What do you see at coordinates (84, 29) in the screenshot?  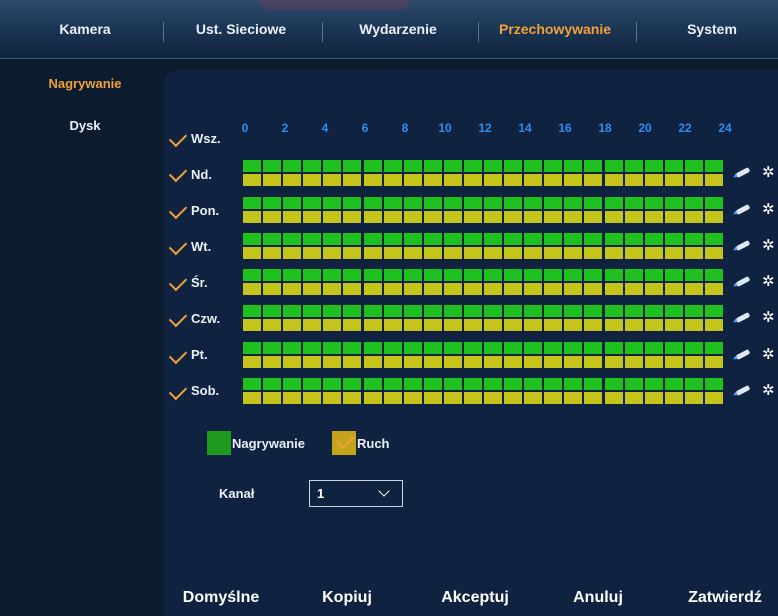 I see `tab-kamera: Kamera` at bounding box center [84, 29].